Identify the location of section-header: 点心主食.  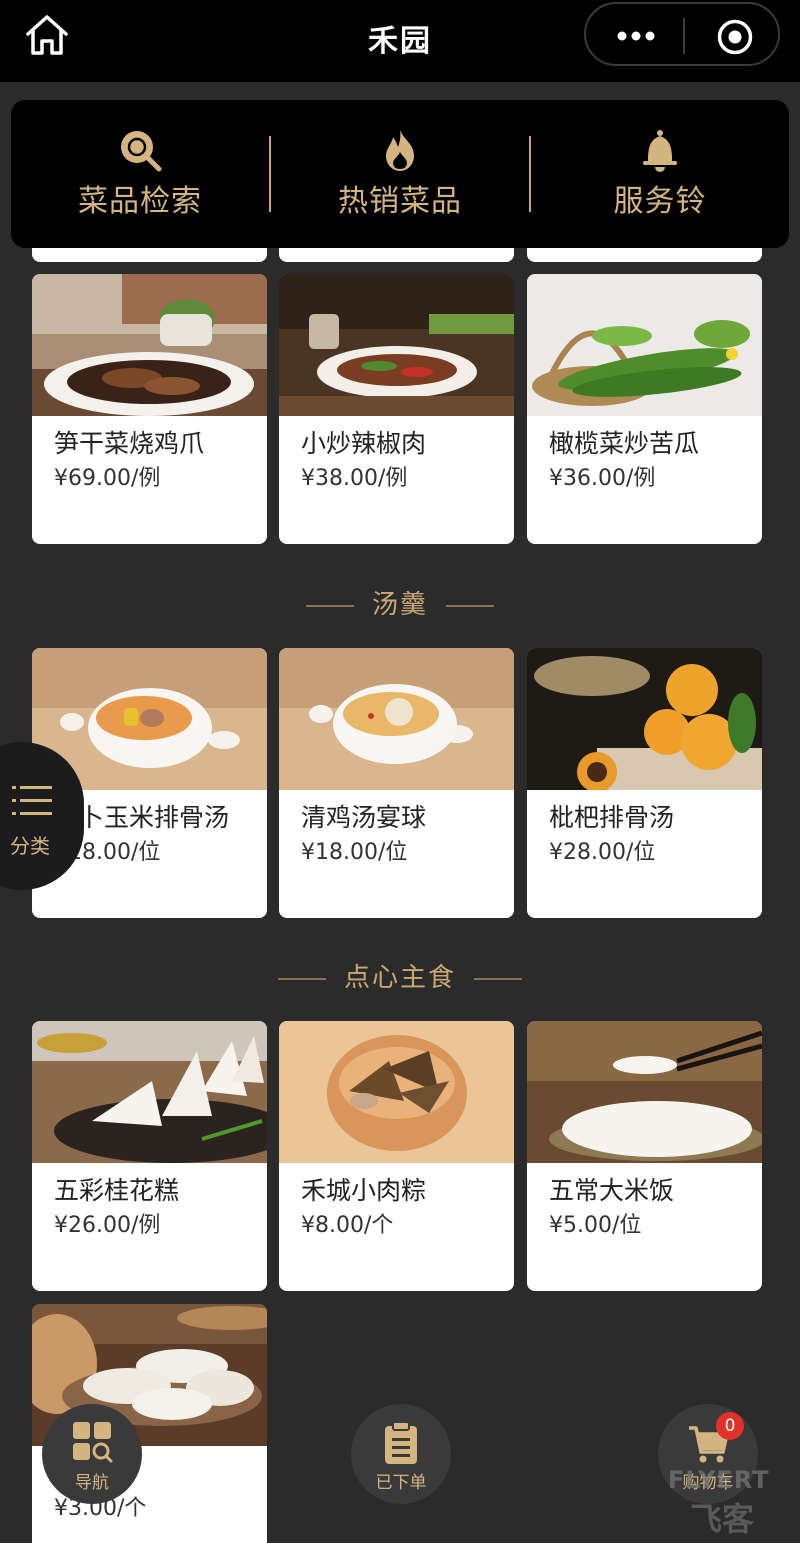
(400, 975).